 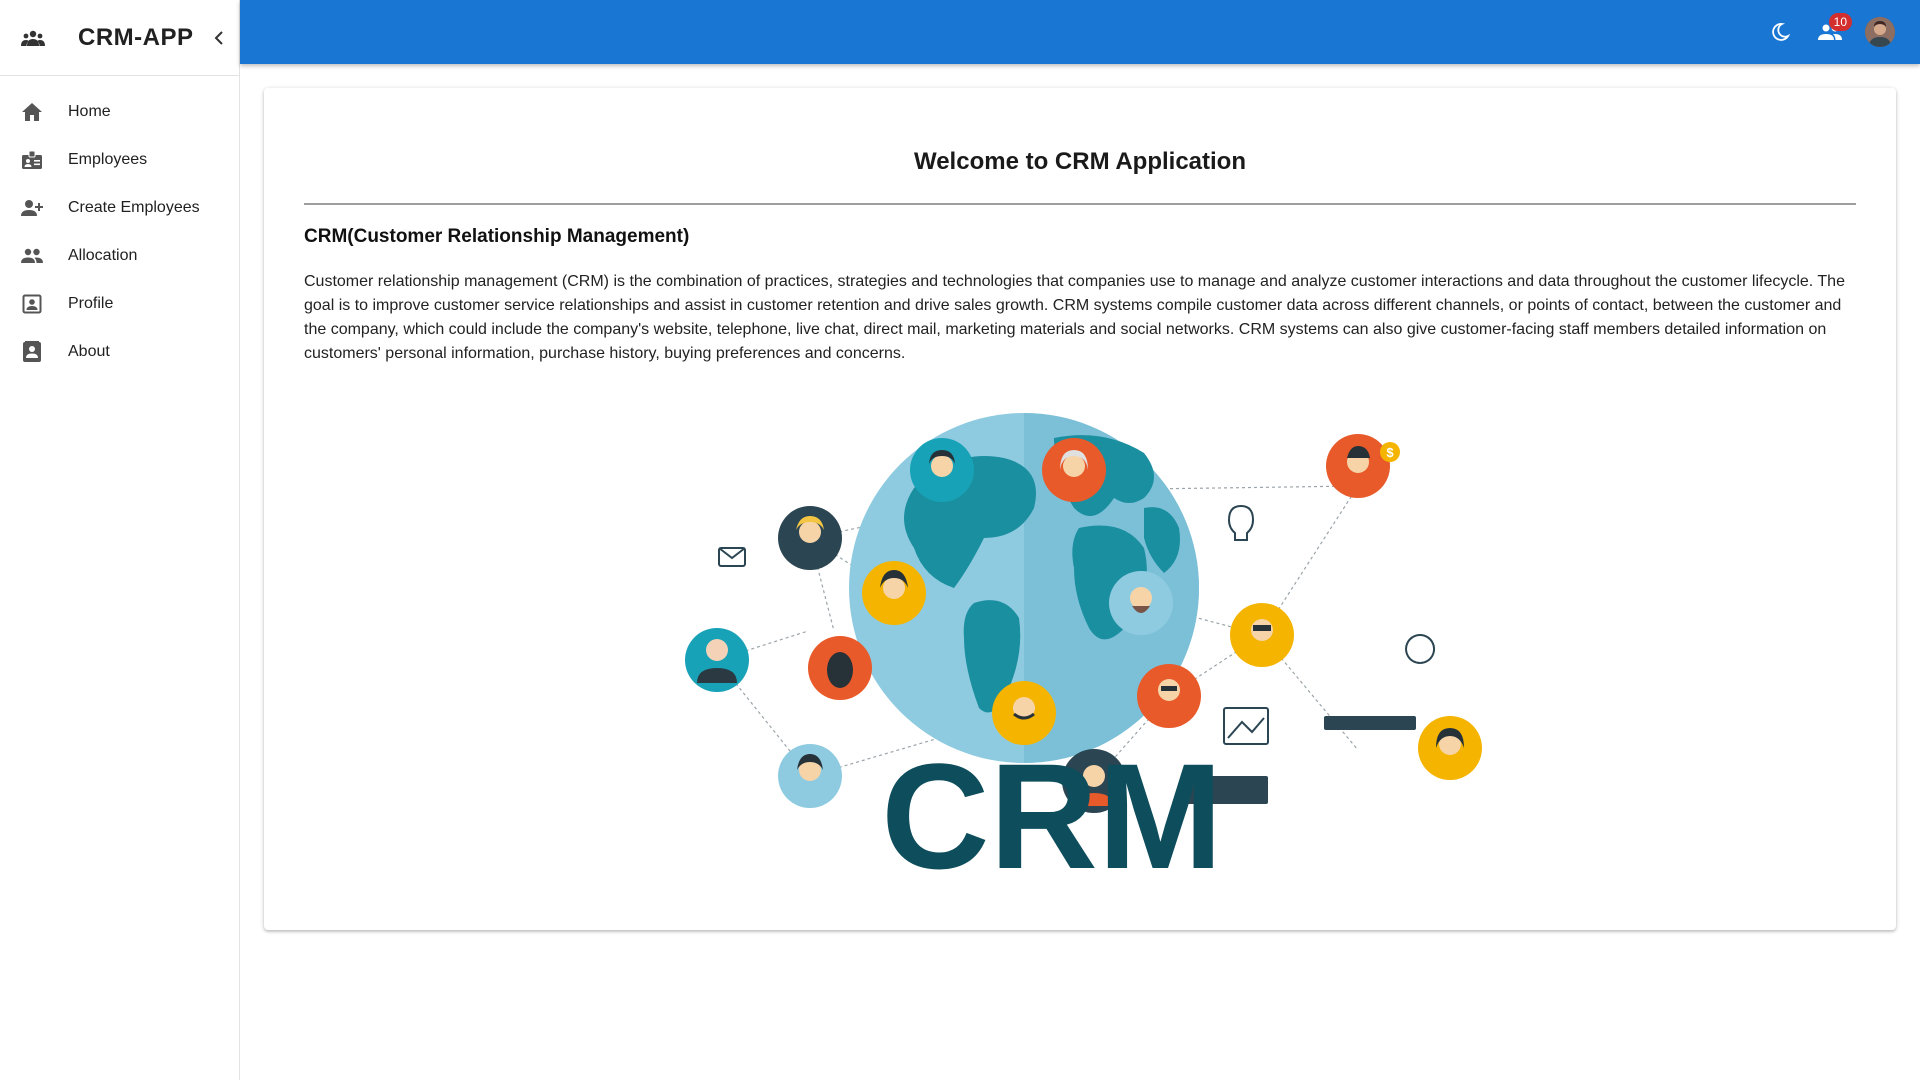 I want to click on notification-badge: 10, so click(x=1840, y=22).